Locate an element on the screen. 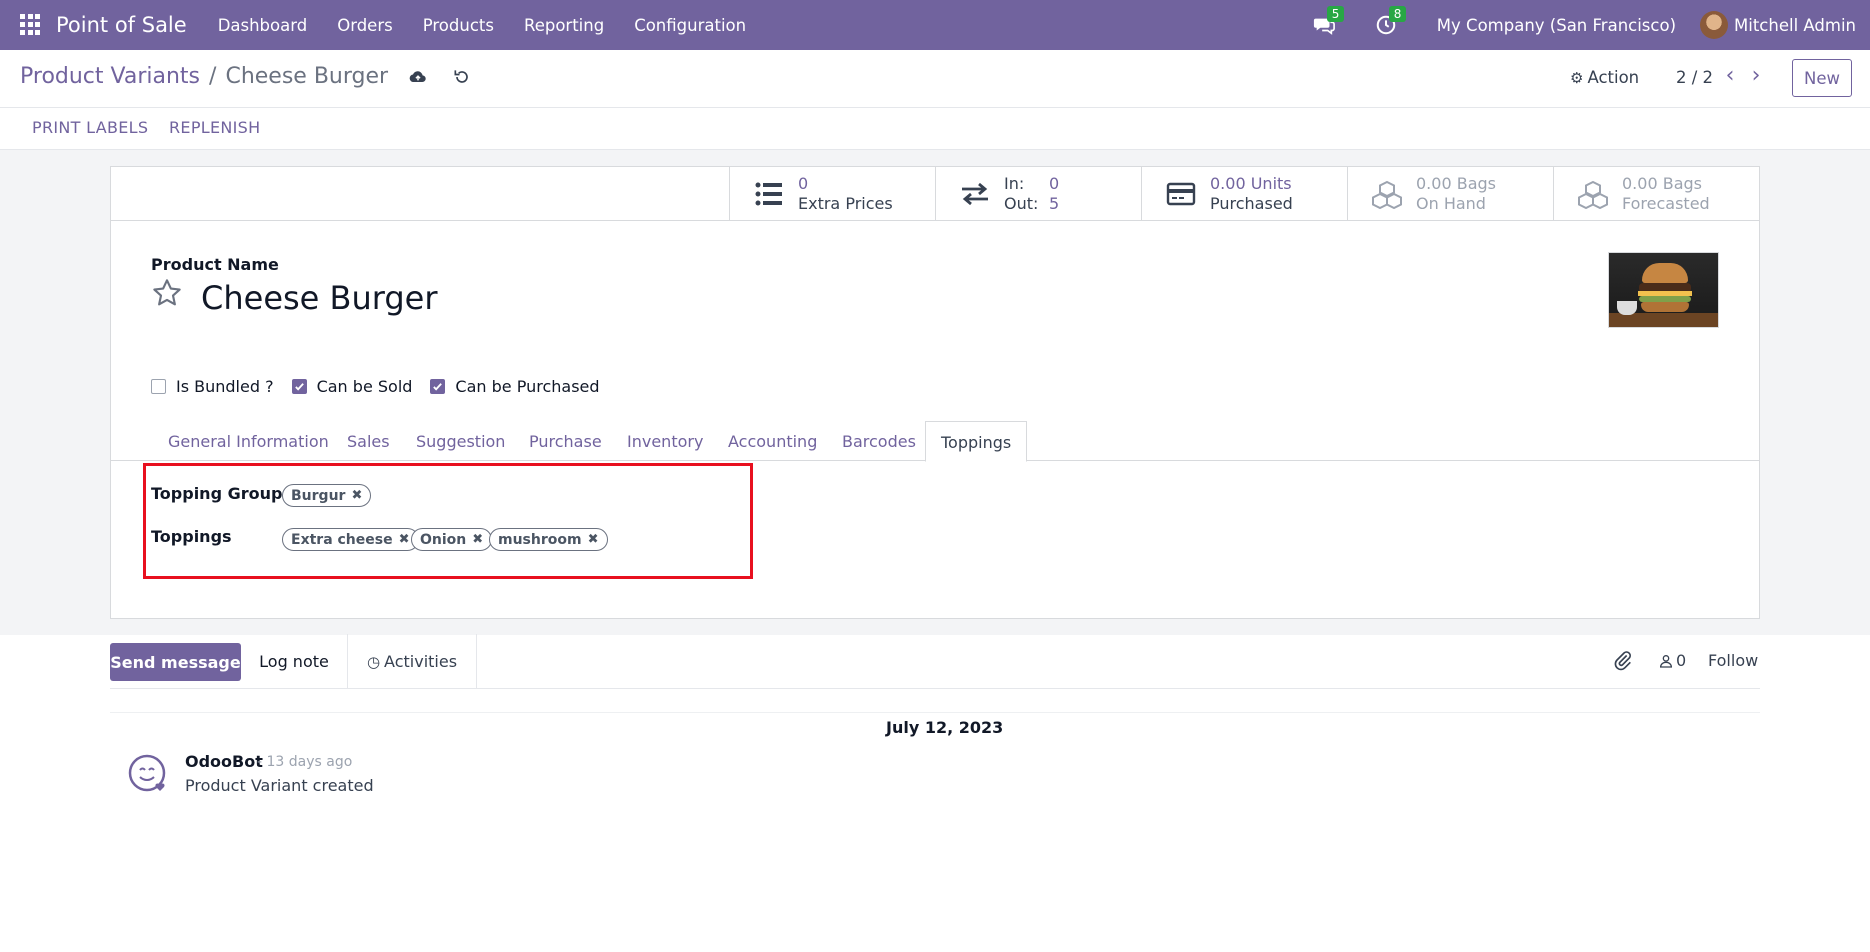  can-be-purchased-checkbox: Can be Purchased is located at coordinates (515, 386).